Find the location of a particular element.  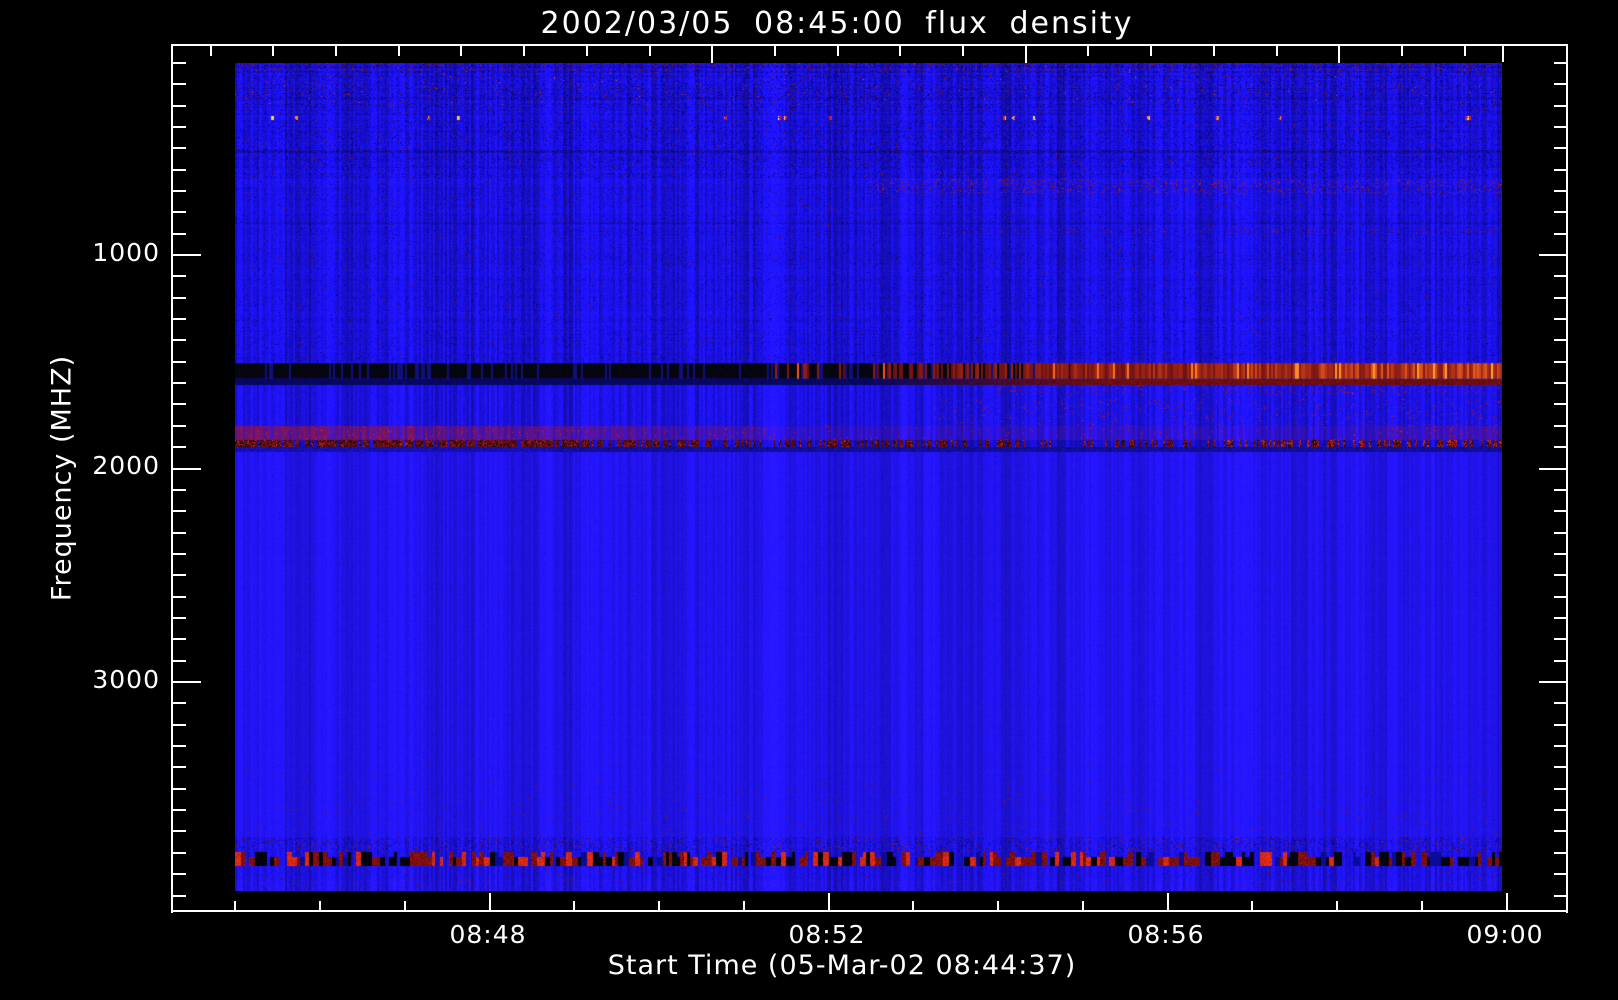

x-axis-line-top is located at coordinates (869, 45).